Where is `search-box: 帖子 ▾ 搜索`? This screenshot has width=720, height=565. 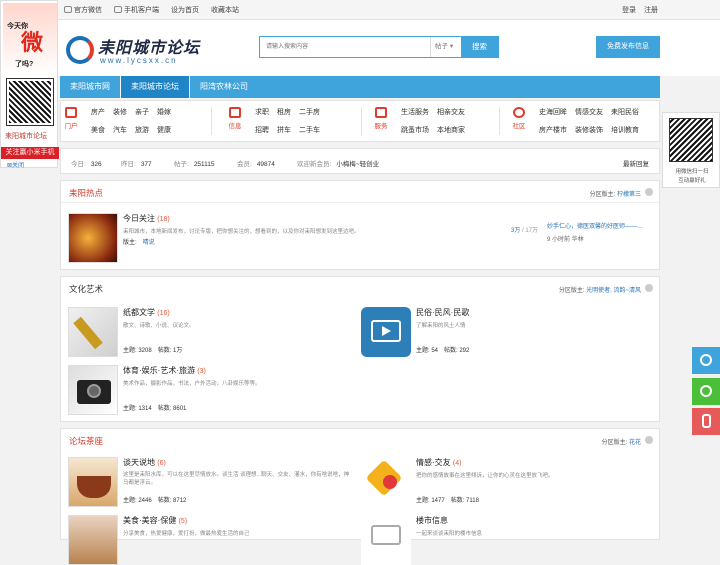
search-box: 帖子 ▾ 搜索 is located at coordinates (379, 47).